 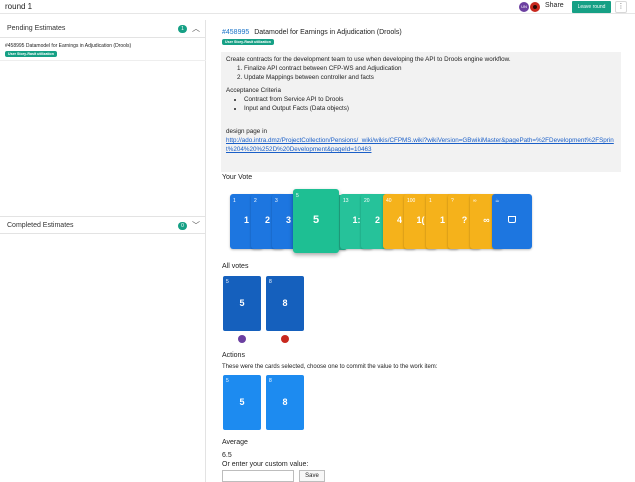 What do you see at coordinates (103, 225) in the screenshot?
I see `completed-estimates-header: Completed Estimates 0 ﹀` at bounding box center [103, 225].